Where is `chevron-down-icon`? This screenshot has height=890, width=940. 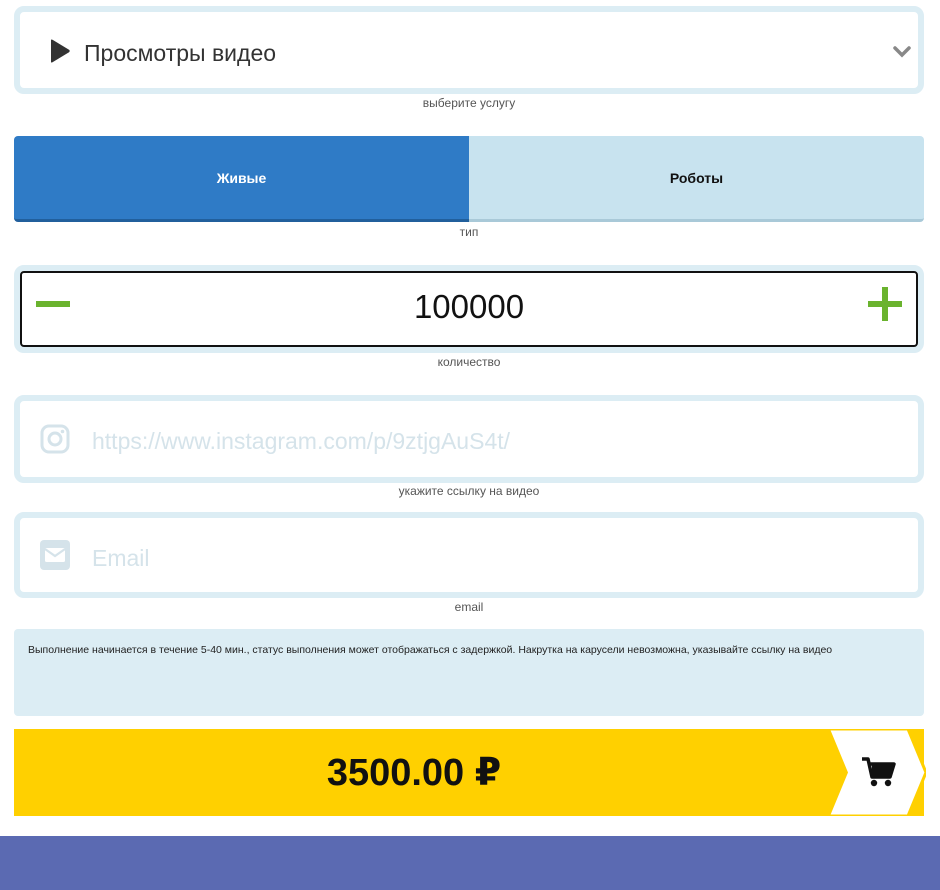
chevron-down-icon is located at coordinates (902, 52).